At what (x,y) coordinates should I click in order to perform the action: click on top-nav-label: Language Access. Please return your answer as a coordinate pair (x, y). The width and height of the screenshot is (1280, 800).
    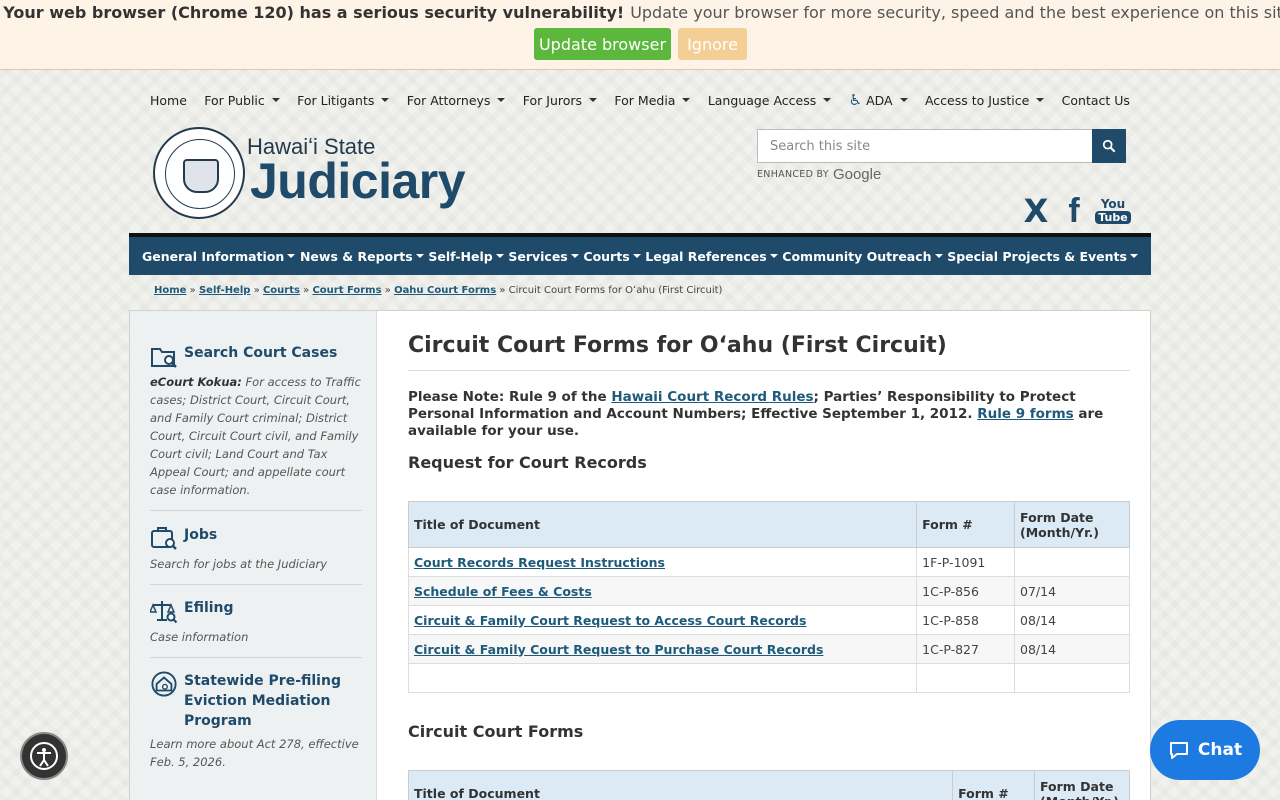
    Looking at the image, I should click on (762, 100).